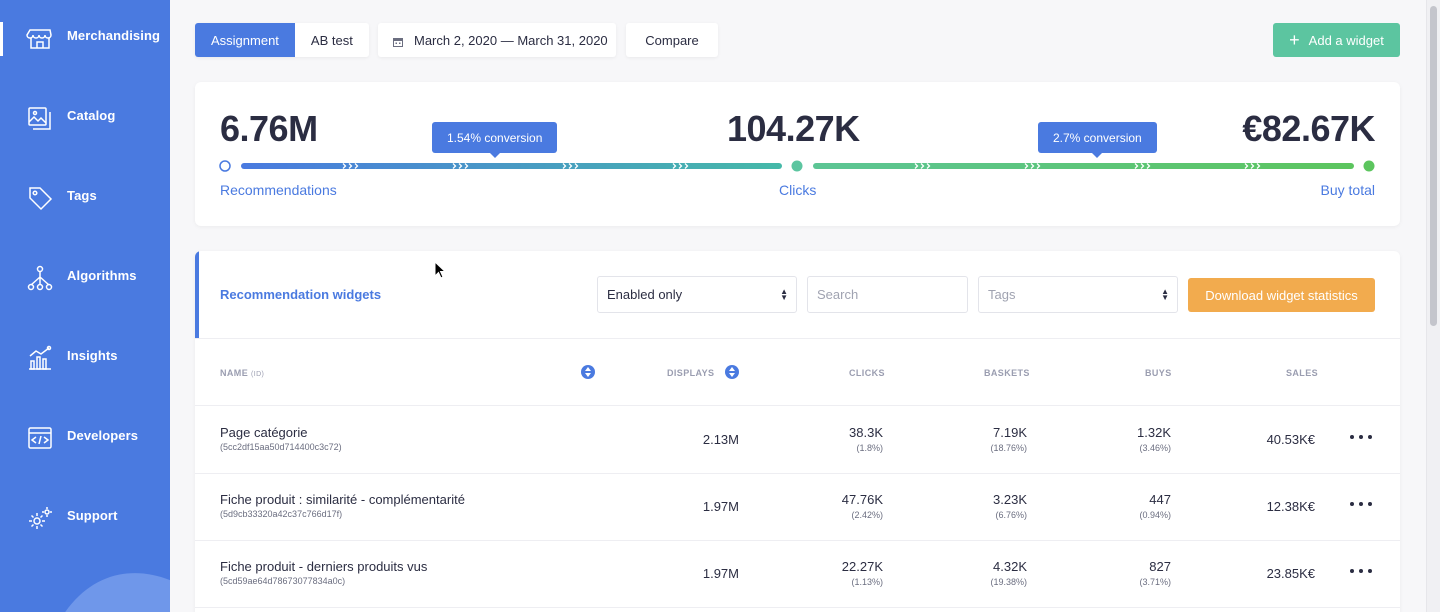 The image size is (1440, 612). What do you see at coordinates (672, 40) in the screenshot?
I see `compare-button: Compare` at bounding box center [672, 40].